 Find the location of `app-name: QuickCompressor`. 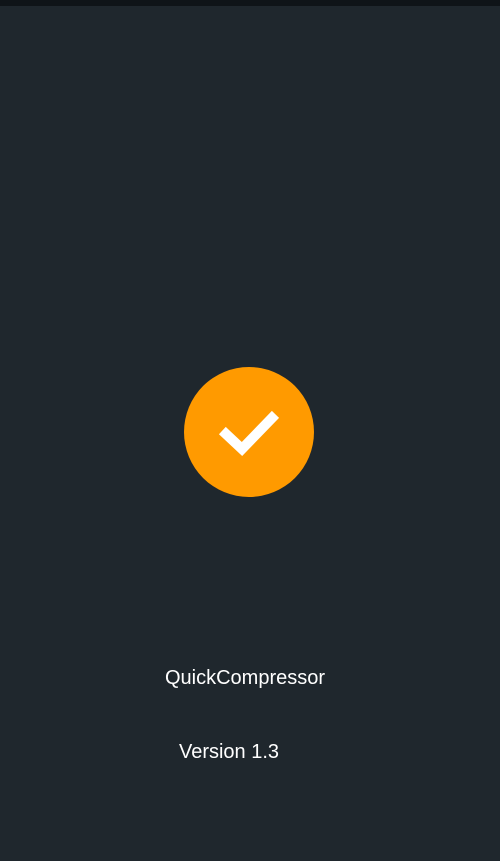

app-name: QuickCompressor is located at coordinates (245, 678).